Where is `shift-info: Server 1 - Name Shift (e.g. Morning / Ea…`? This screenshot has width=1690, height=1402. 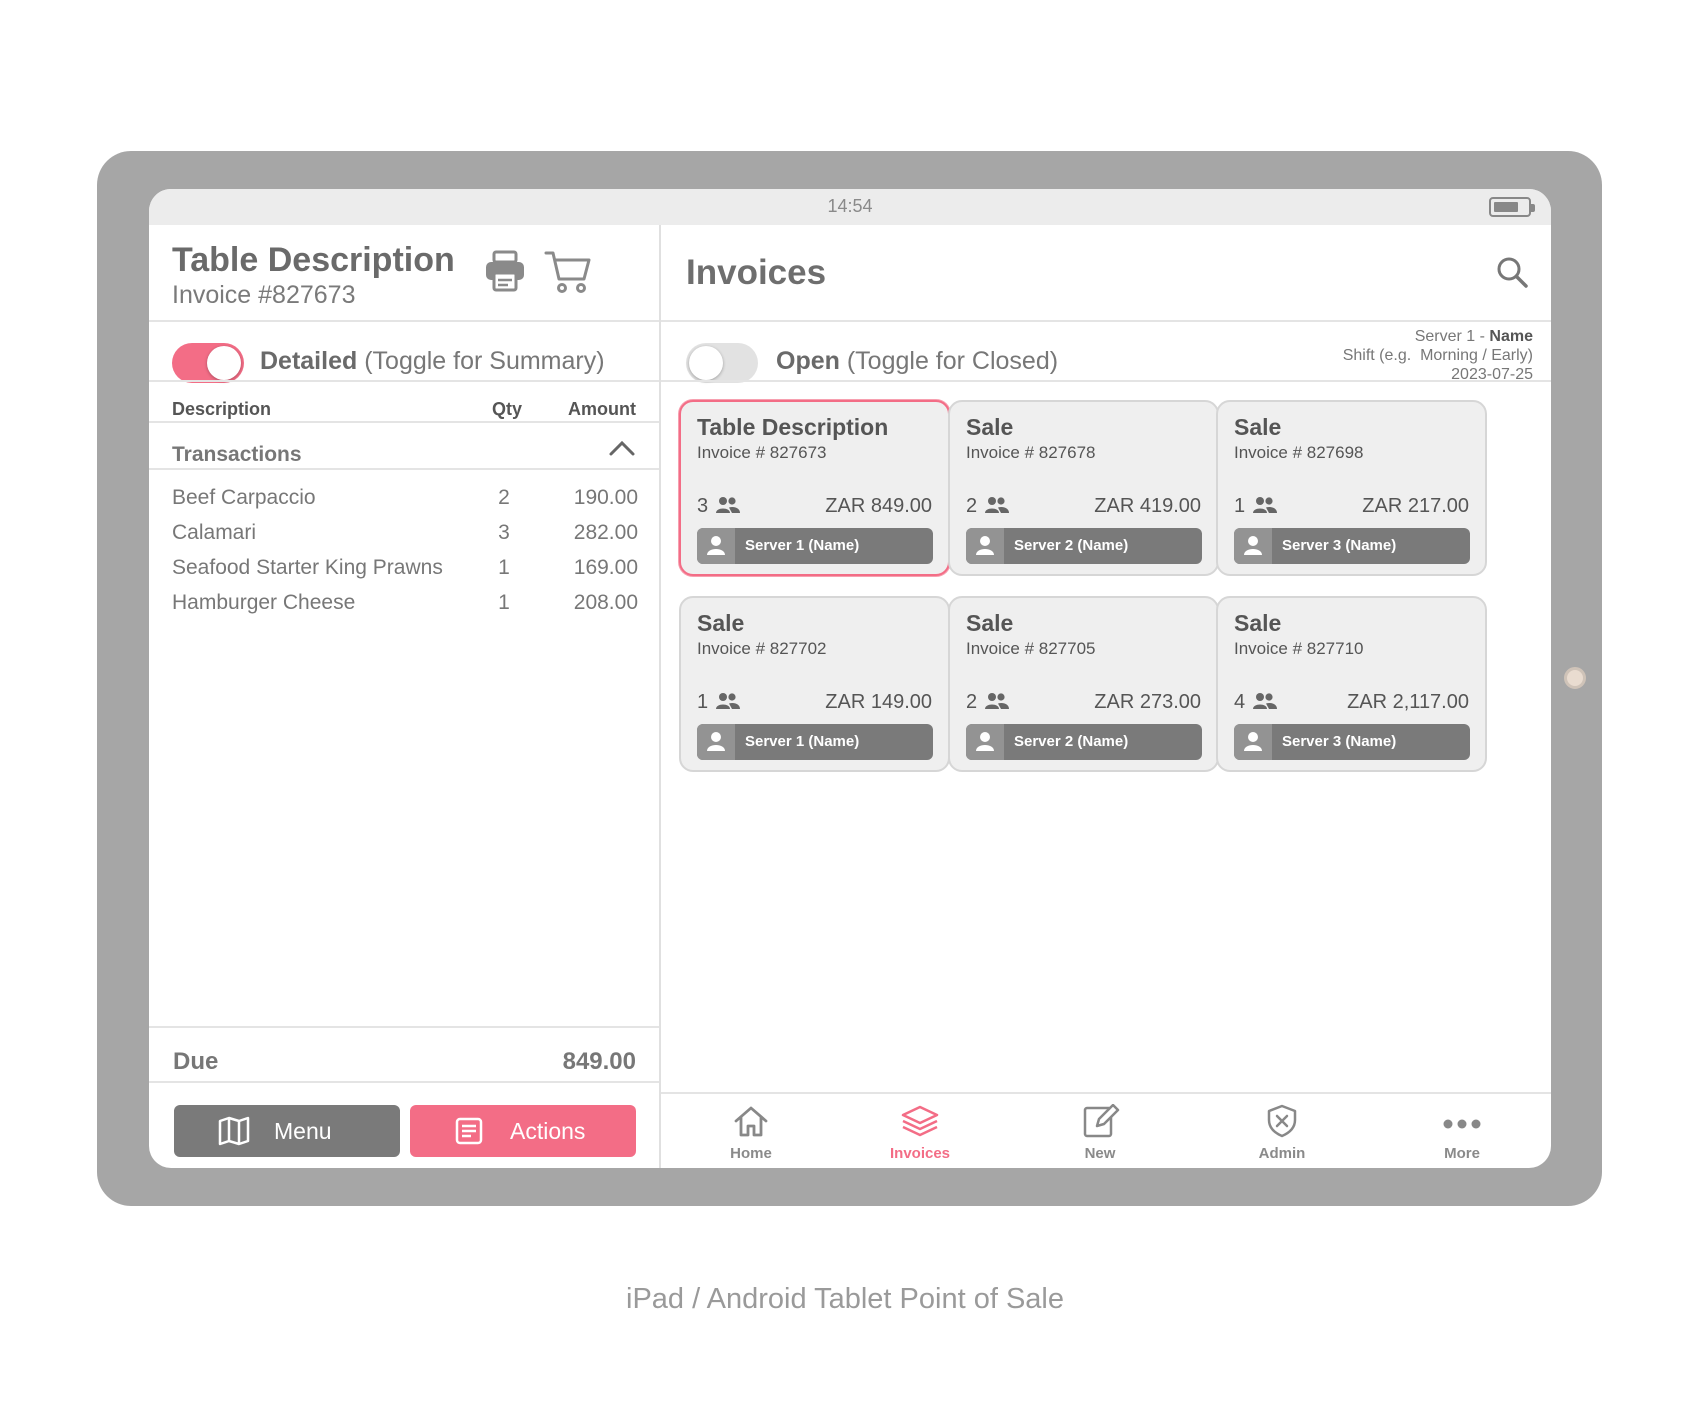
shift-info: Server 1 - Name Shift (e.g. Morning / Ea… is located at coordinates (1437, 355).